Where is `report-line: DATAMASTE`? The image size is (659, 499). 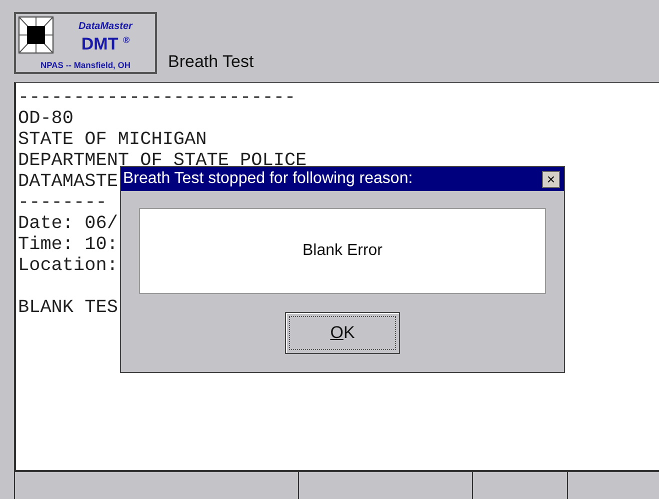 report-line: DATAMASTE is located at coordinates (68, 181).